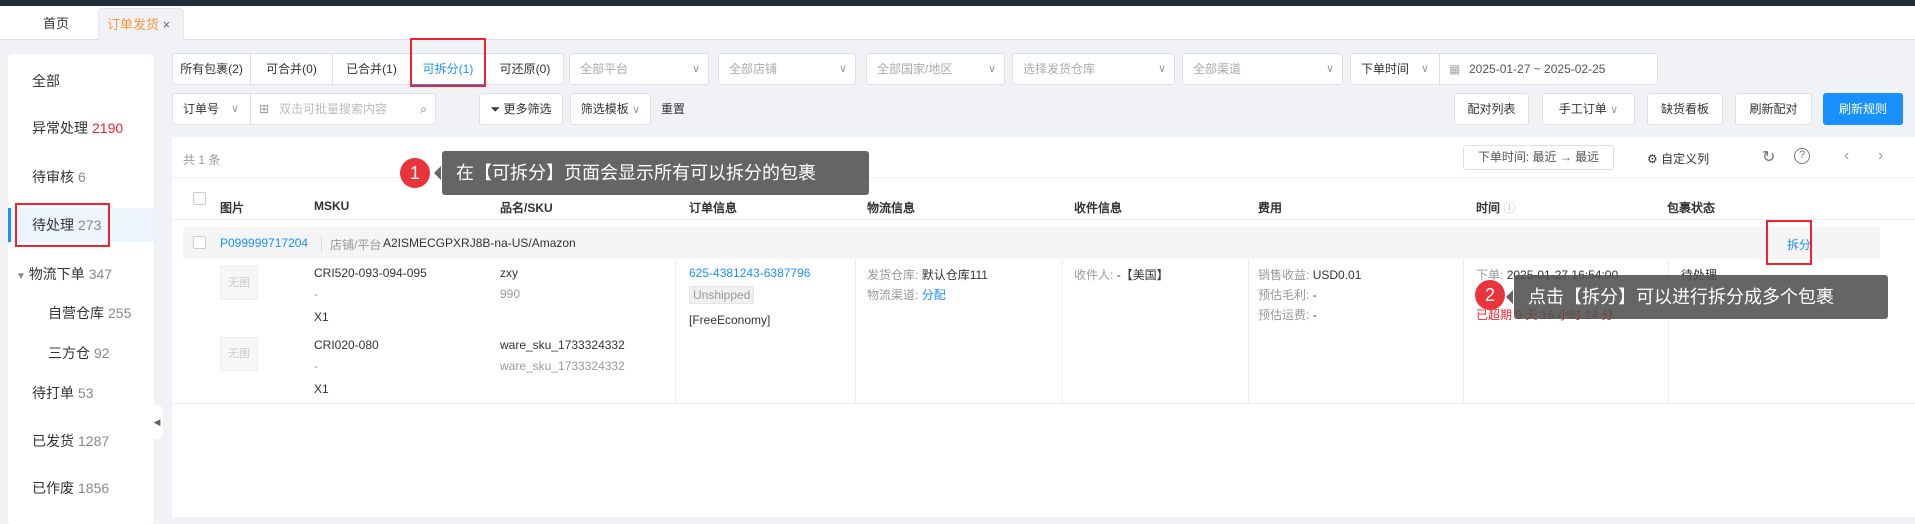  I want to click on product-name: ware_sku_1733324332, so click(562, 345).